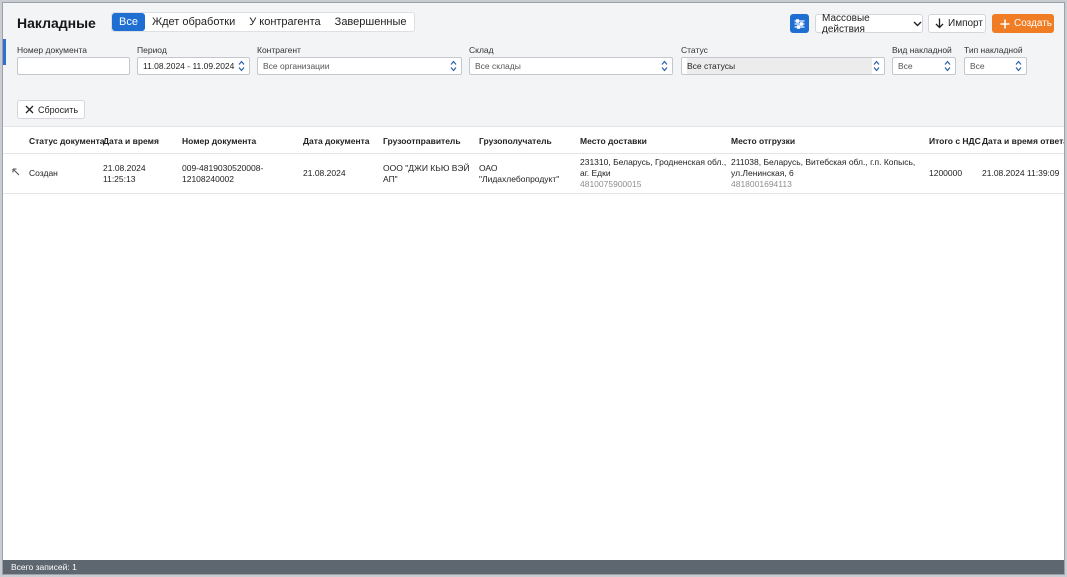 This screenshot has width=1067, height=577. Describe the element at coordinates (67, 141) in the screenshot. I see `col-status: Статус документа` at that location.